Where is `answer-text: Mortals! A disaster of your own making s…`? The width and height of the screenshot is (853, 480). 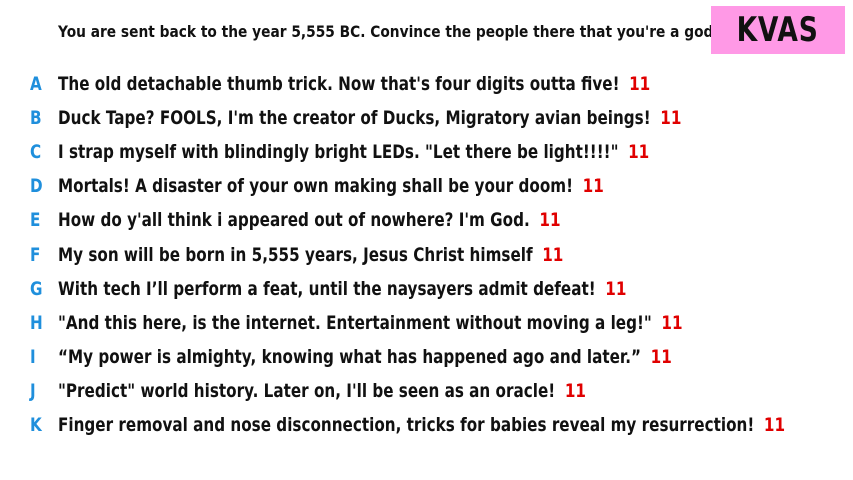
answer-text: Mortals! A disaster of your own making s… is located at coordinates (316, 186).